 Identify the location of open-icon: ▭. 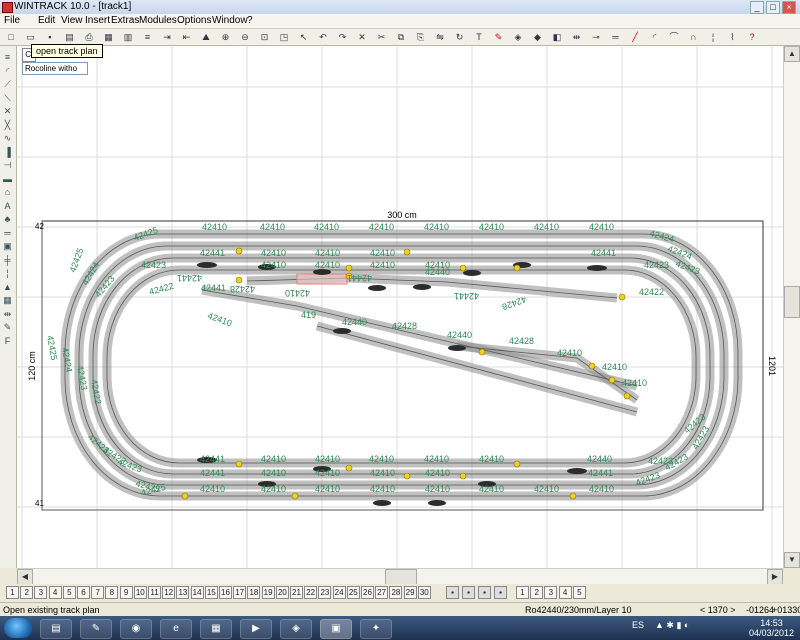
(31, 37).